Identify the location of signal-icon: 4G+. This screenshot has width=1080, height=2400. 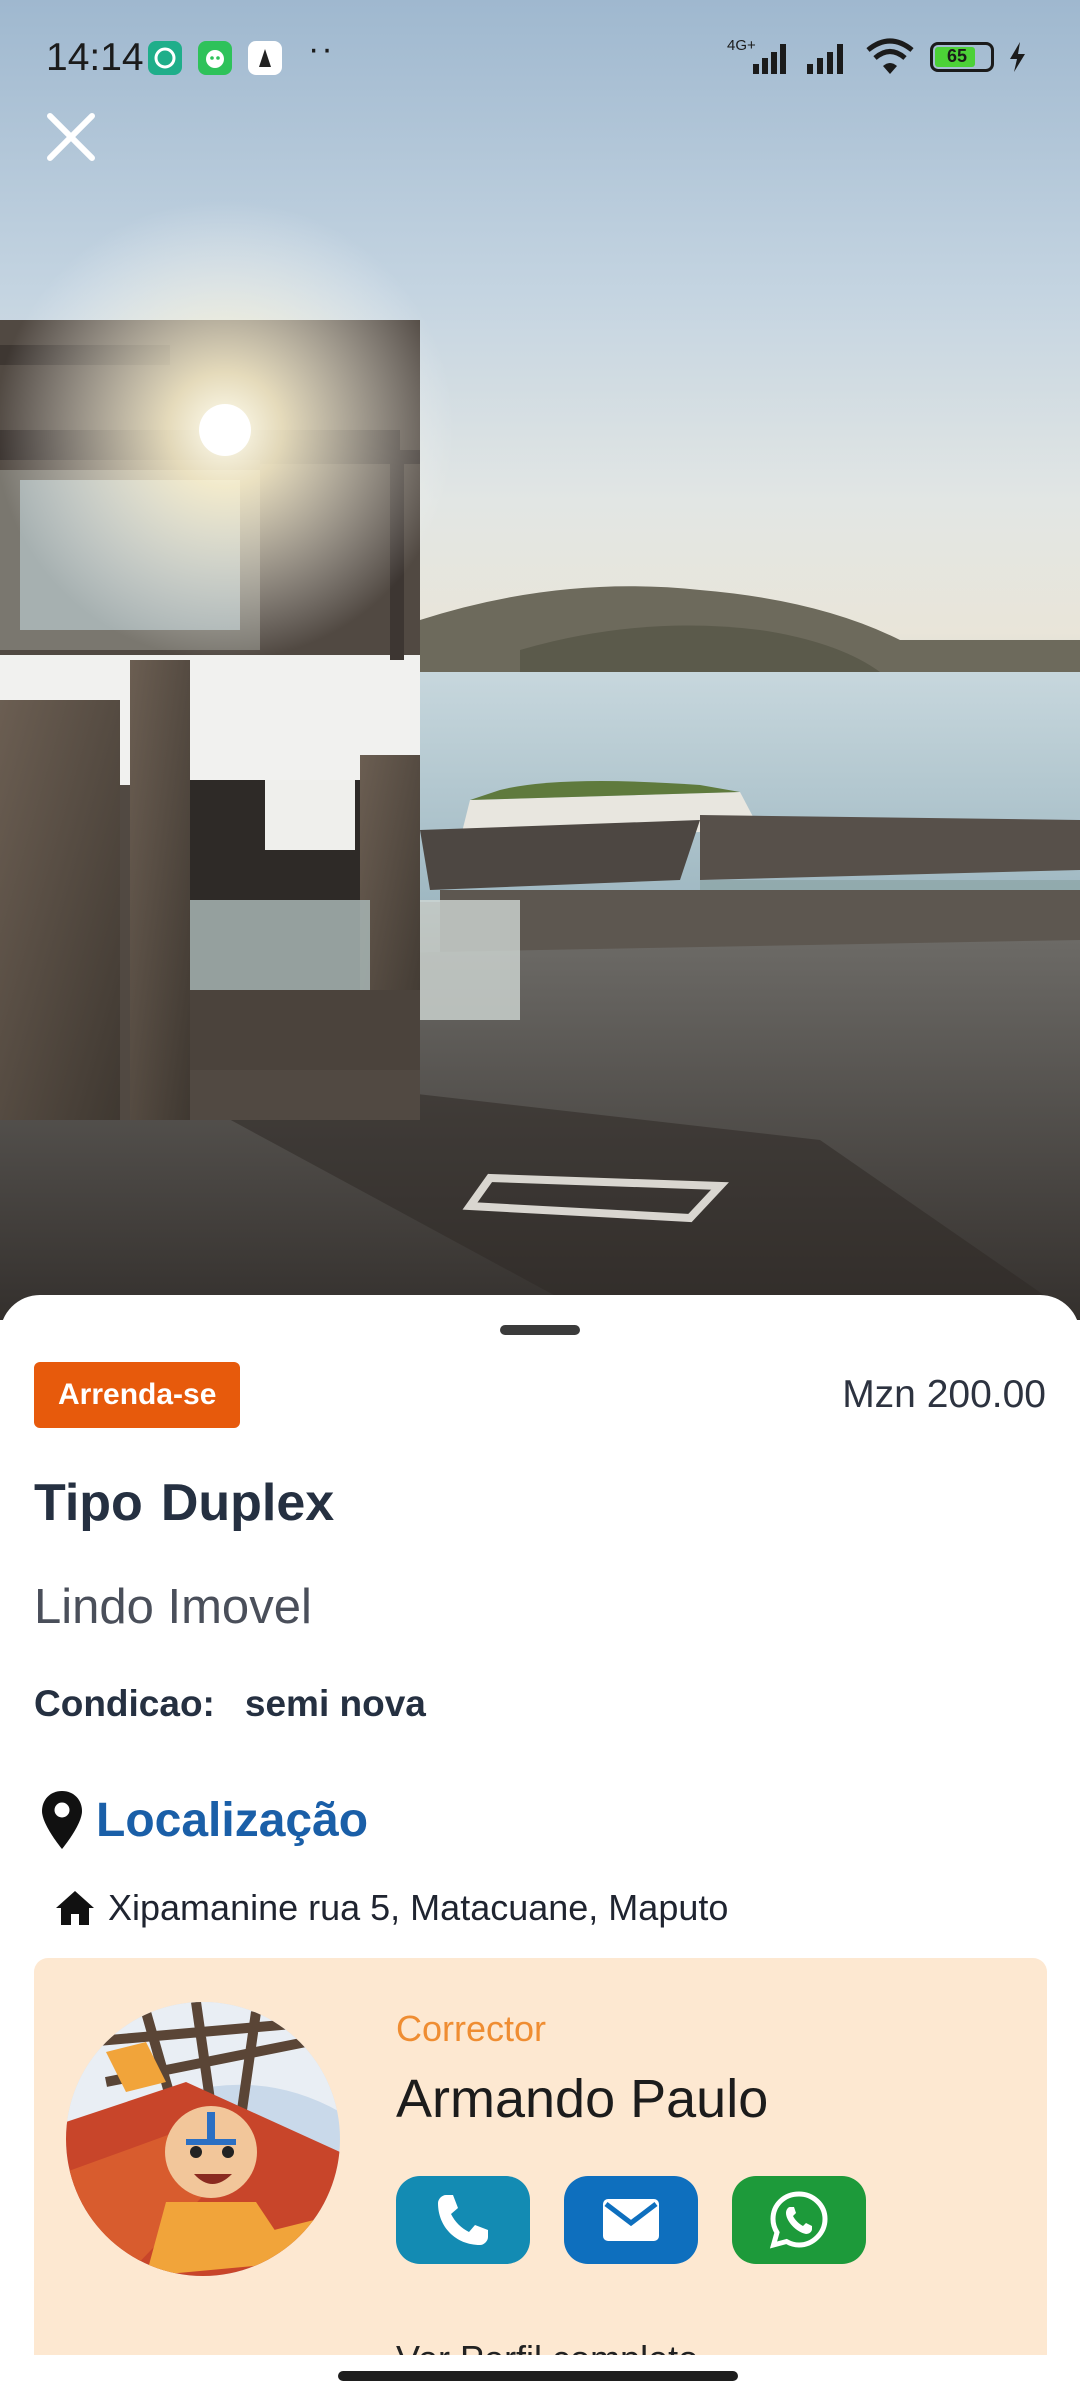
(756, 55).